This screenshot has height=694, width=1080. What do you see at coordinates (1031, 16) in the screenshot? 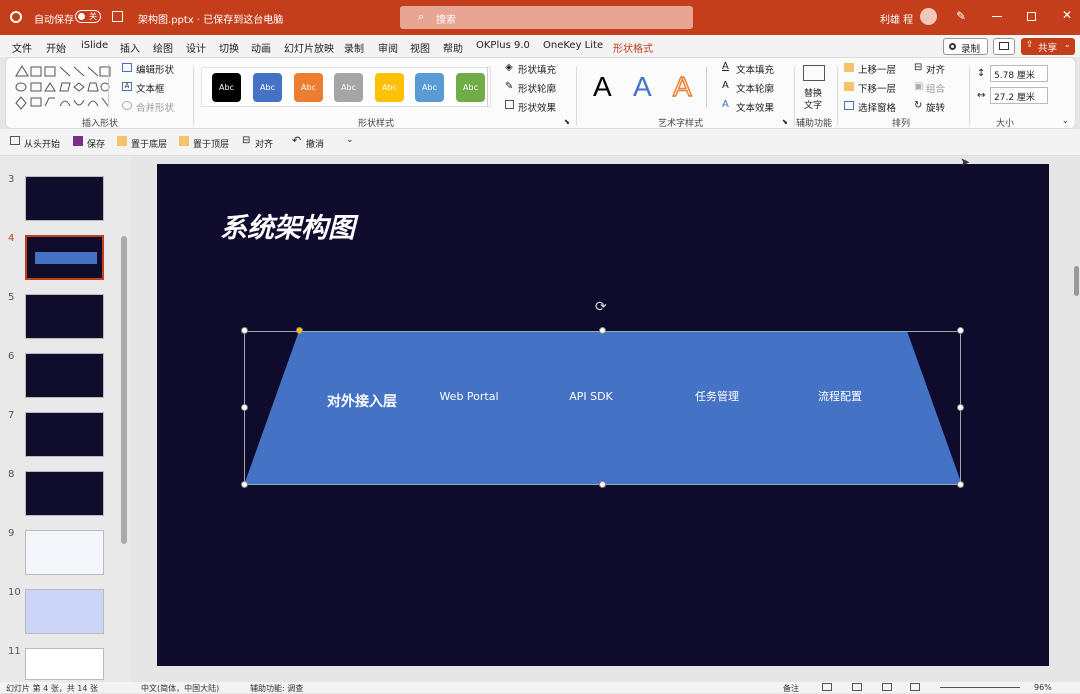
I see `maximize-icon` at bounding box center [1031, 16].